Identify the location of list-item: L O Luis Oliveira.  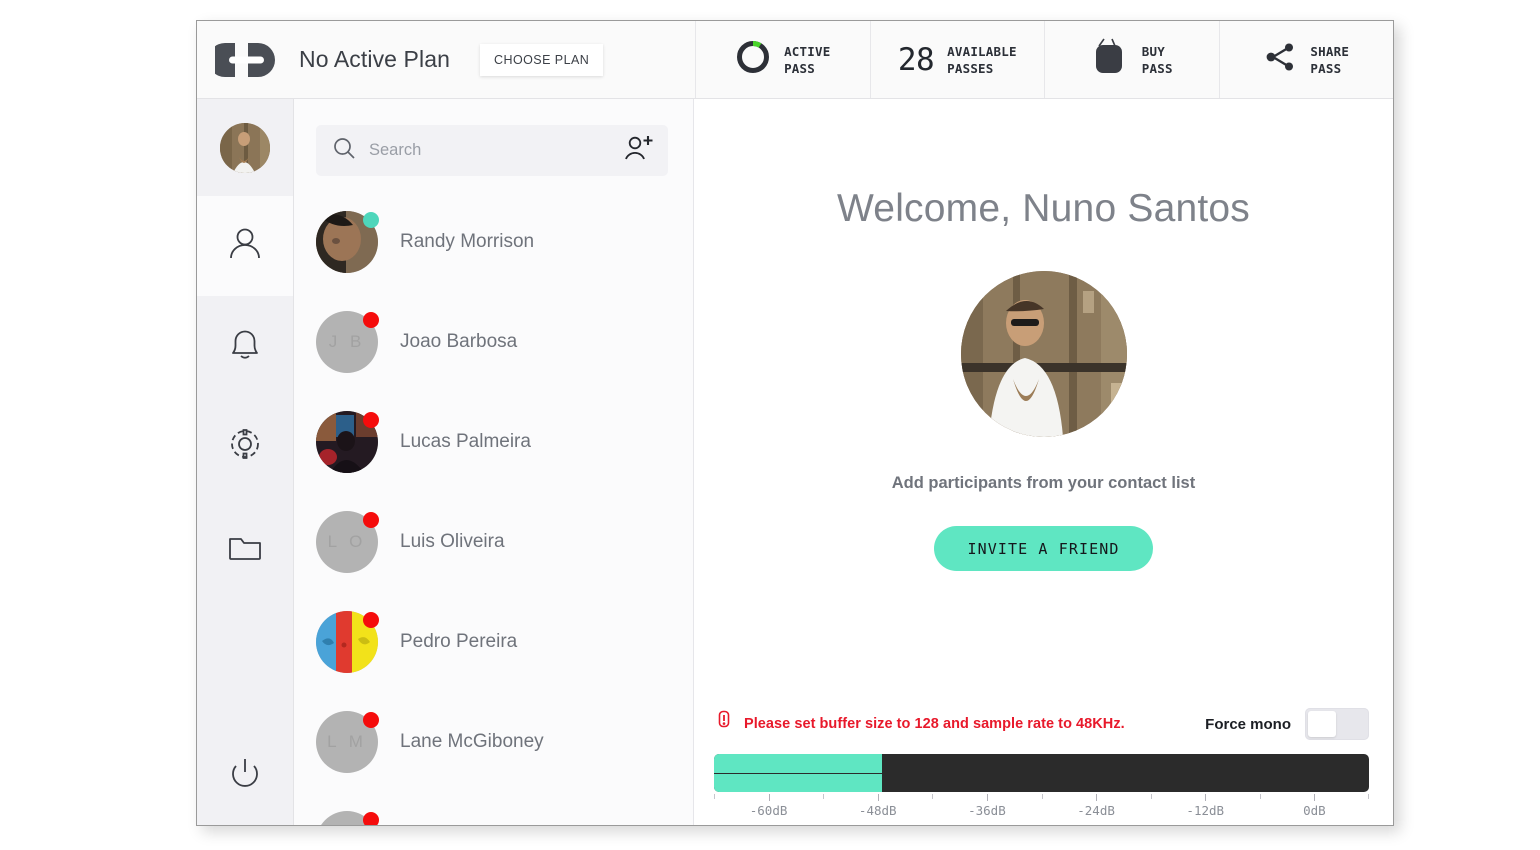
(493, 542).